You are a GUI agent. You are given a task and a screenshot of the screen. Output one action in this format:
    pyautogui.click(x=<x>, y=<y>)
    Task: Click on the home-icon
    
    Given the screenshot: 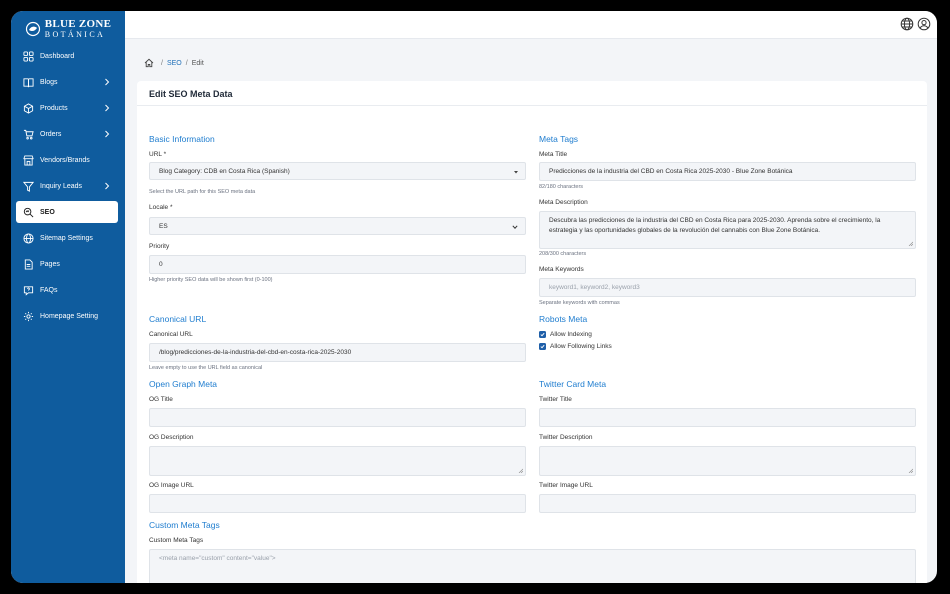 What is the action you would take?
    pyautogui.click(x=149, y=63)
    